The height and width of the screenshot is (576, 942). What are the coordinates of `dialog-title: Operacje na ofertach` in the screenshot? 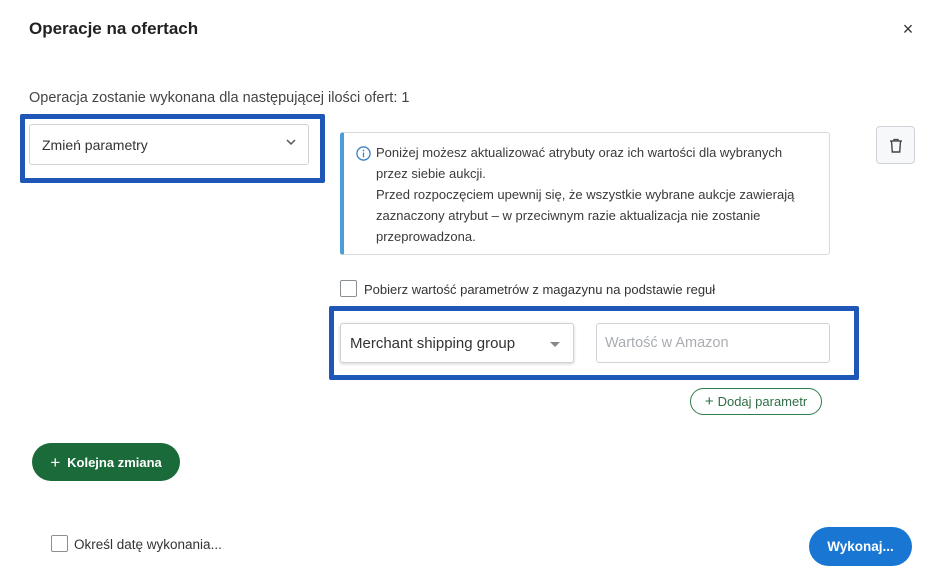 It's located at (114, 28).